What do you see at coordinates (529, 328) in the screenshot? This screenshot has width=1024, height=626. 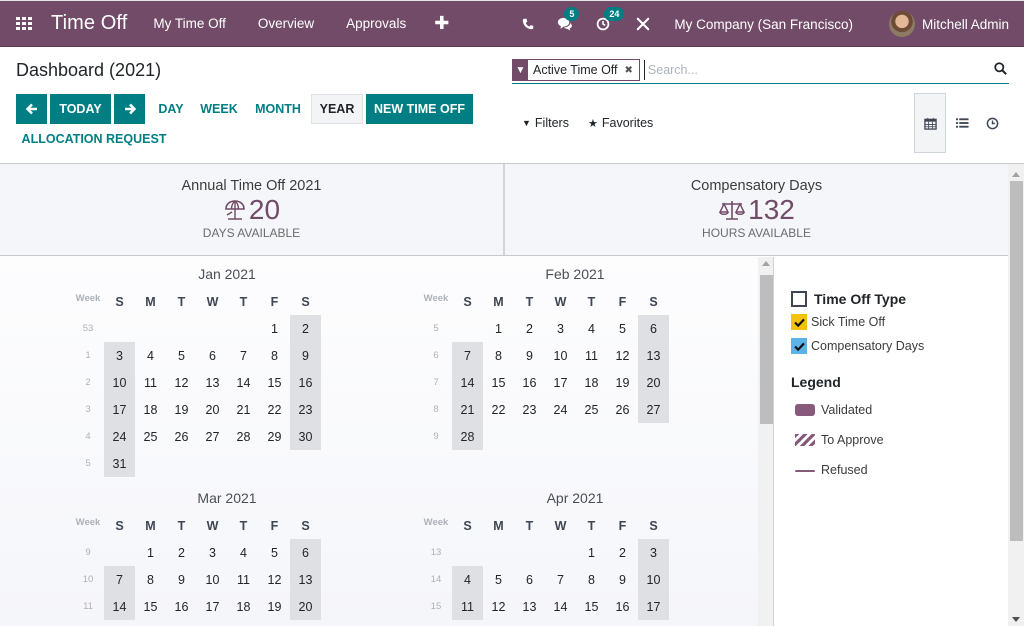 I see `calendar-day: 2` at bounding box center [529, 328].